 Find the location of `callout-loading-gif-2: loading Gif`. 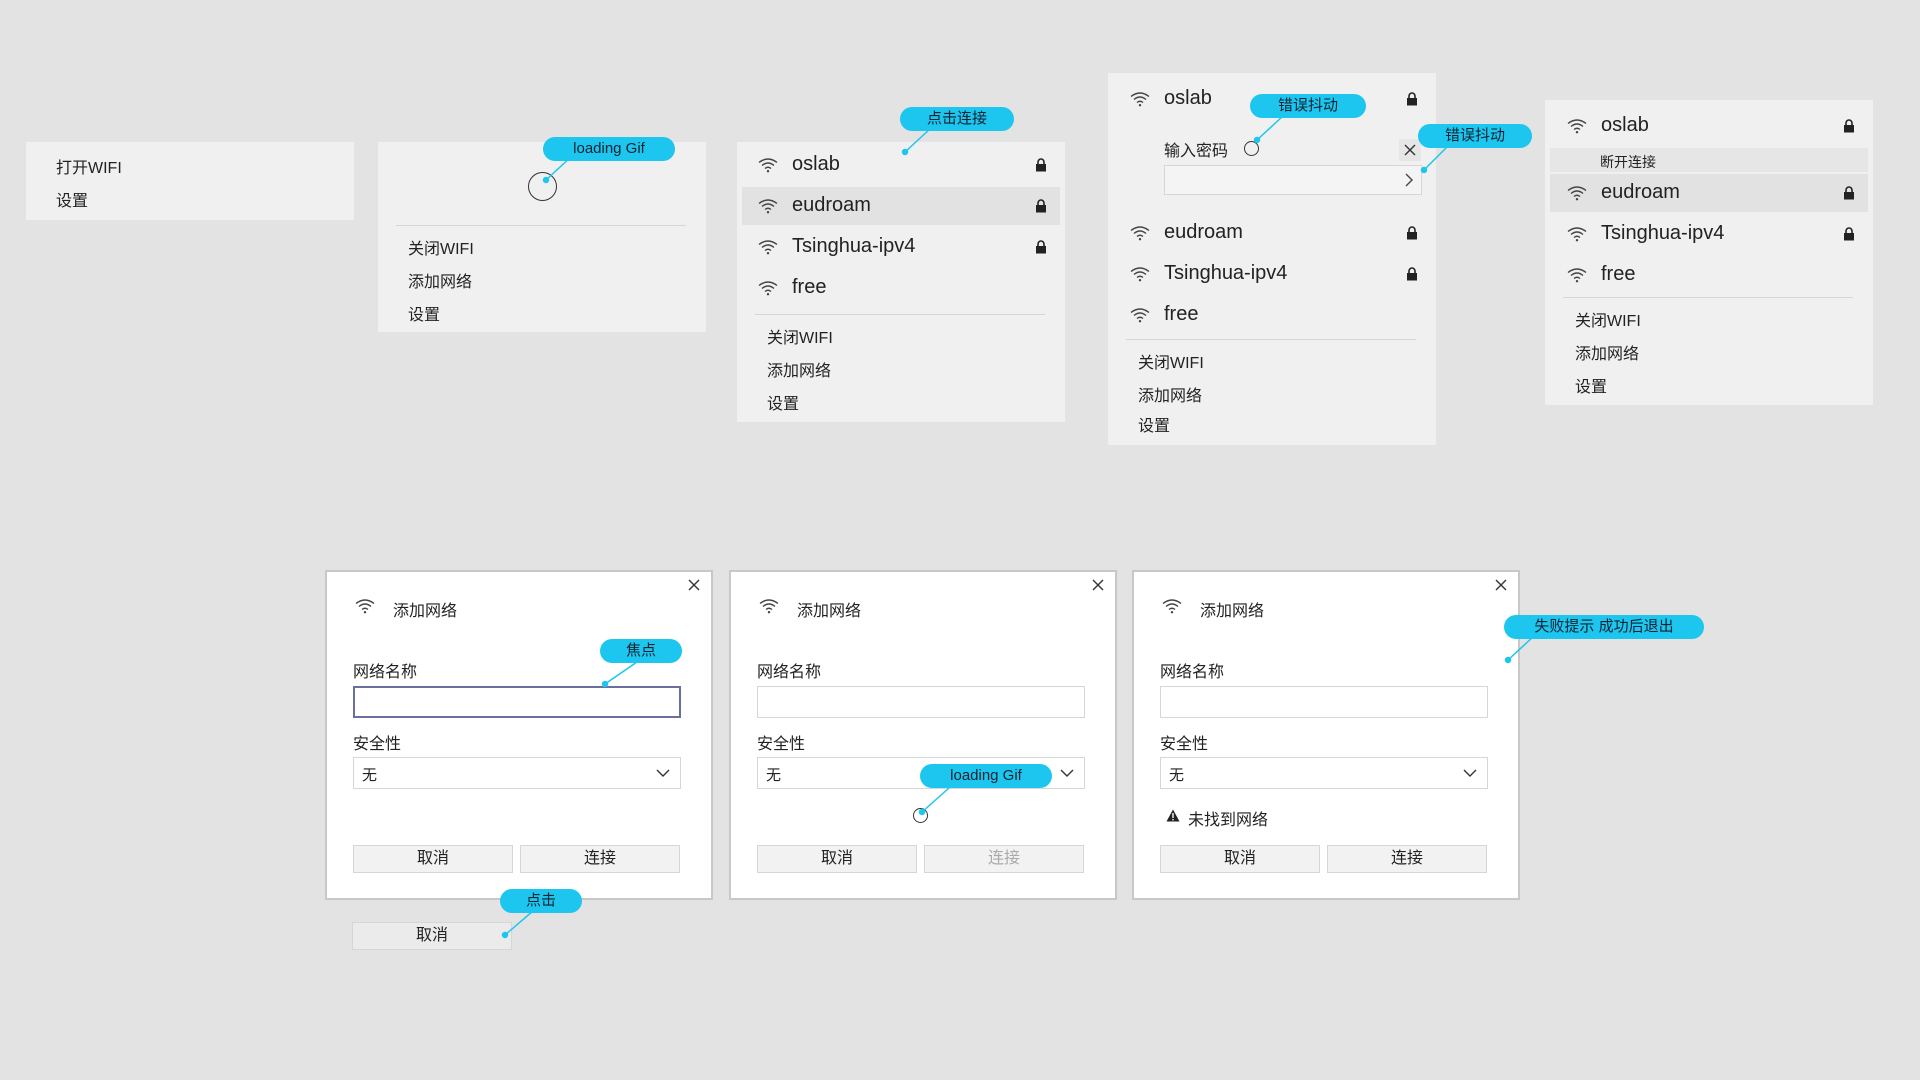

callout-loading-gif-2: loading Gif is located at coordinates (986, 776).